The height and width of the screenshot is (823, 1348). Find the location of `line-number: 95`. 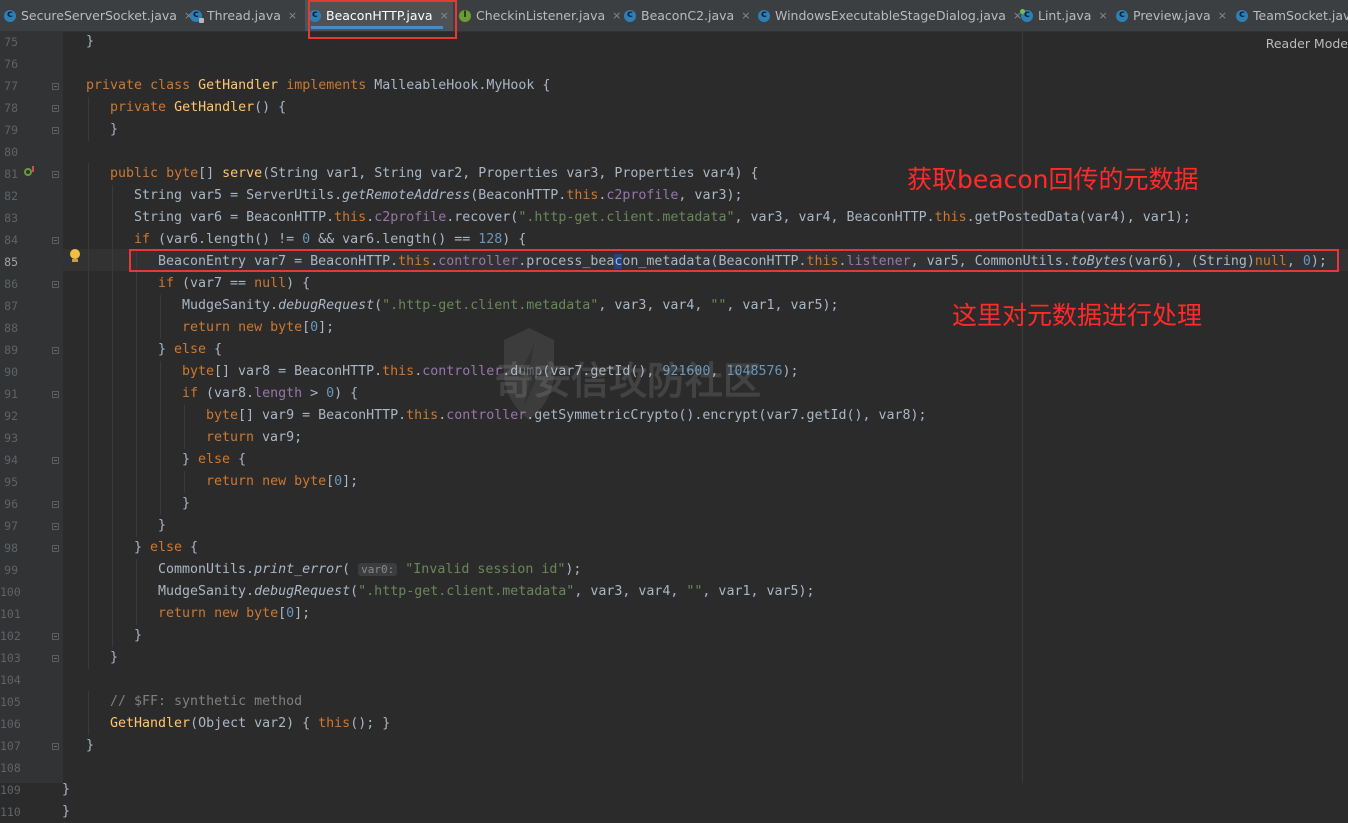

line-number: 95 is located at coordinates (11, 482).